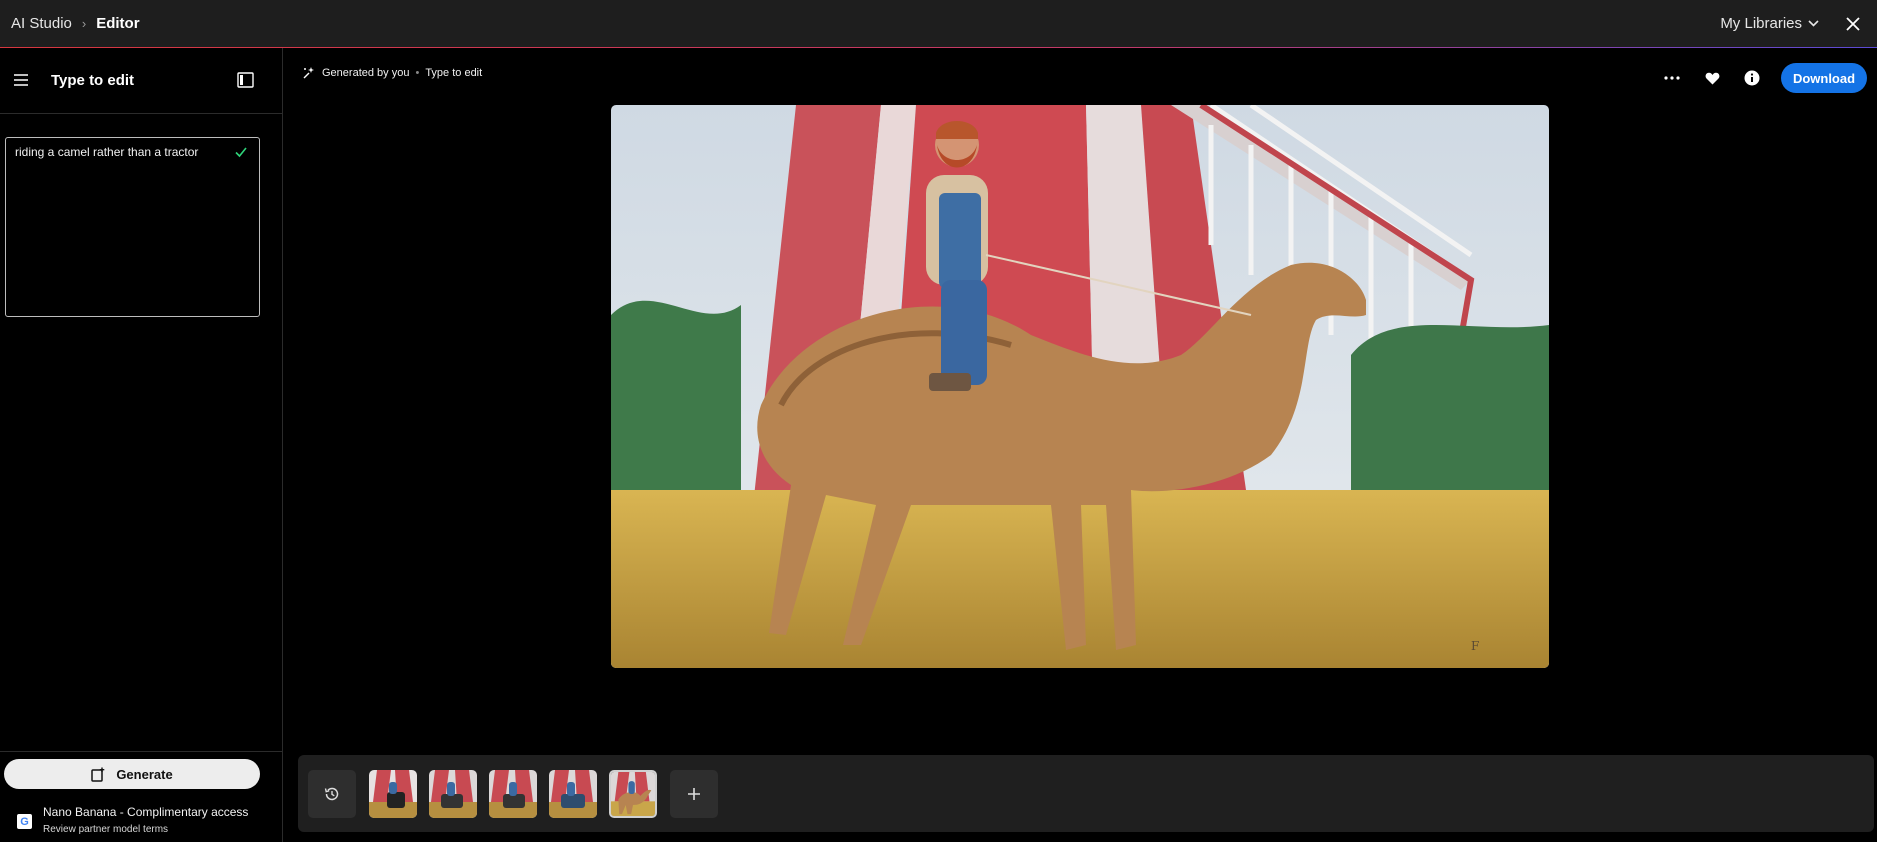 Image resolution: width=1877 pixels, height=842 pixels. I want to click on more-horizontal-icon, so click(1672, 78).